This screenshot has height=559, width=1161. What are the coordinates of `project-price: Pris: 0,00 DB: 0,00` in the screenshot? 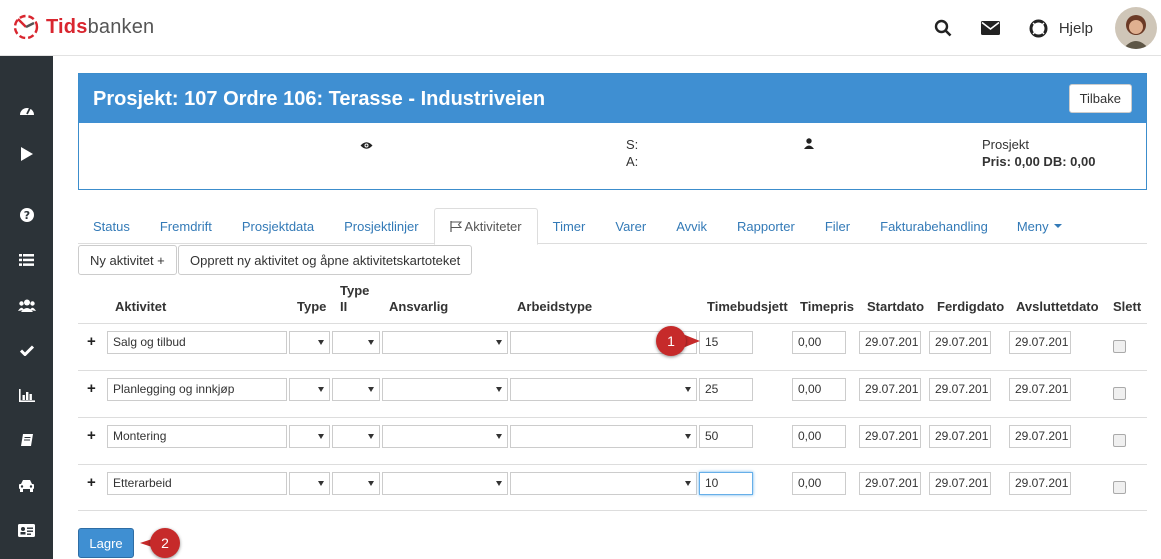 It's located at (1039, 161).